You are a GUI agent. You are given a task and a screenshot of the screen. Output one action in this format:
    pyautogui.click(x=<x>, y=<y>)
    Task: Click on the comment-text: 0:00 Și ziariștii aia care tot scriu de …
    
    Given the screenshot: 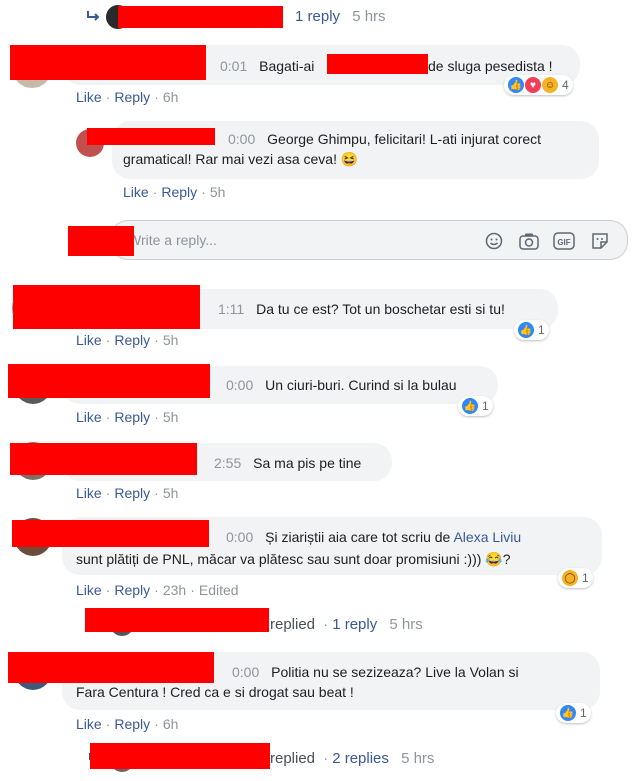 What is the action you would take?
    pyautogui.click(x=374, y=537)
    